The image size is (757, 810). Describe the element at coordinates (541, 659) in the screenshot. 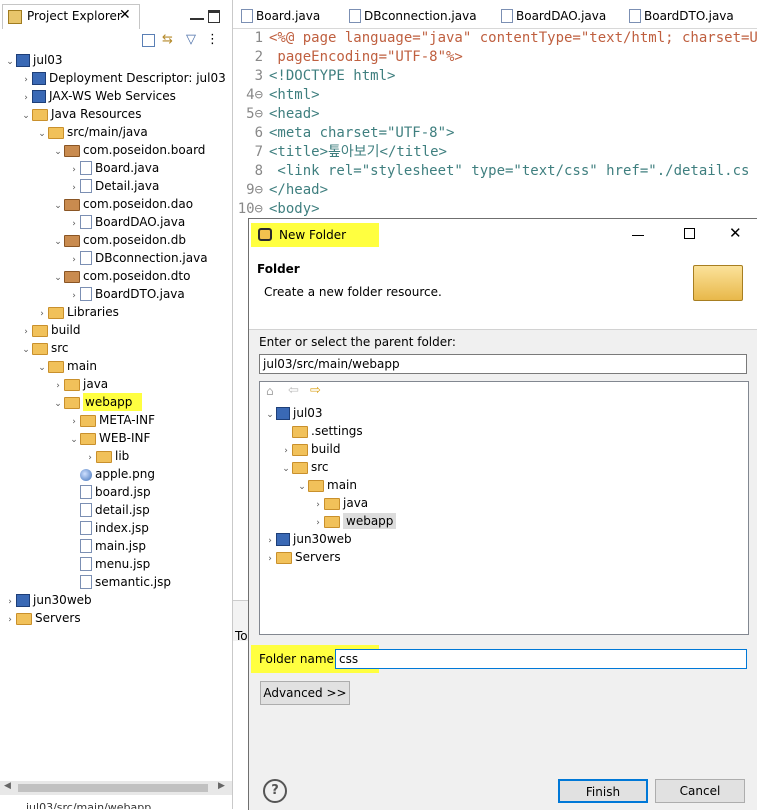

I see `folder-name-input: css` at that location.